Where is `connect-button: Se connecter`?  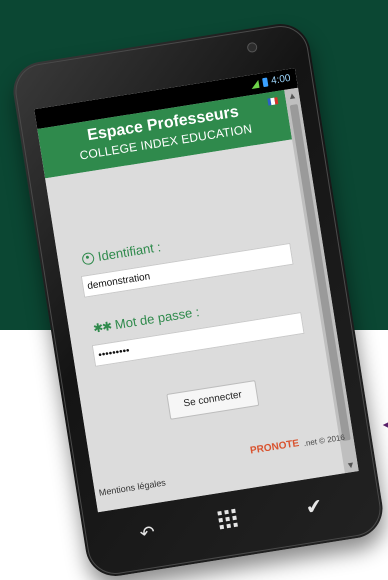
connect-button: Se connecter is located at coordinates (213, 400).